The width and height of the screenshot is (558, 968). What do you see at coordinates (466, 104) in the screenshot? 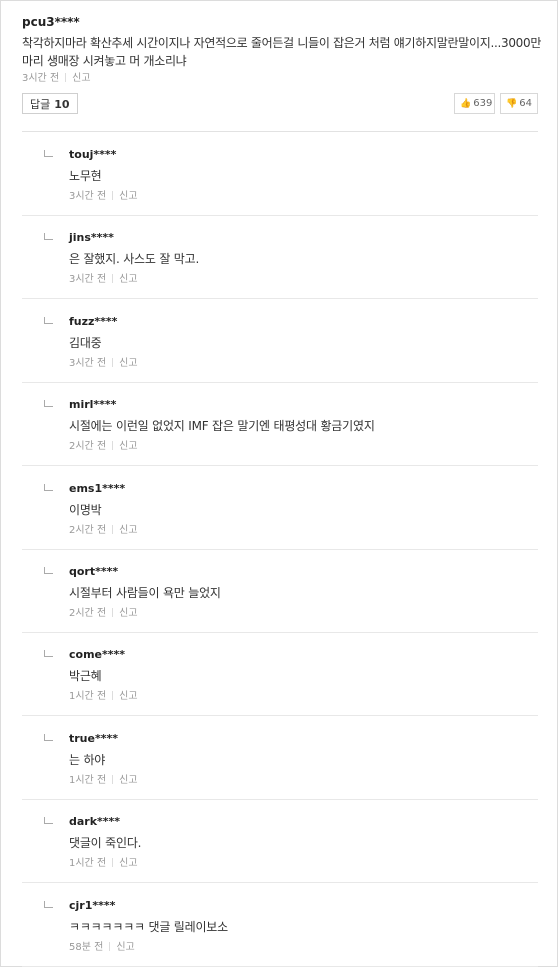
I see `thumbs-up-icon: 👍` at bounding box center [466, 104].